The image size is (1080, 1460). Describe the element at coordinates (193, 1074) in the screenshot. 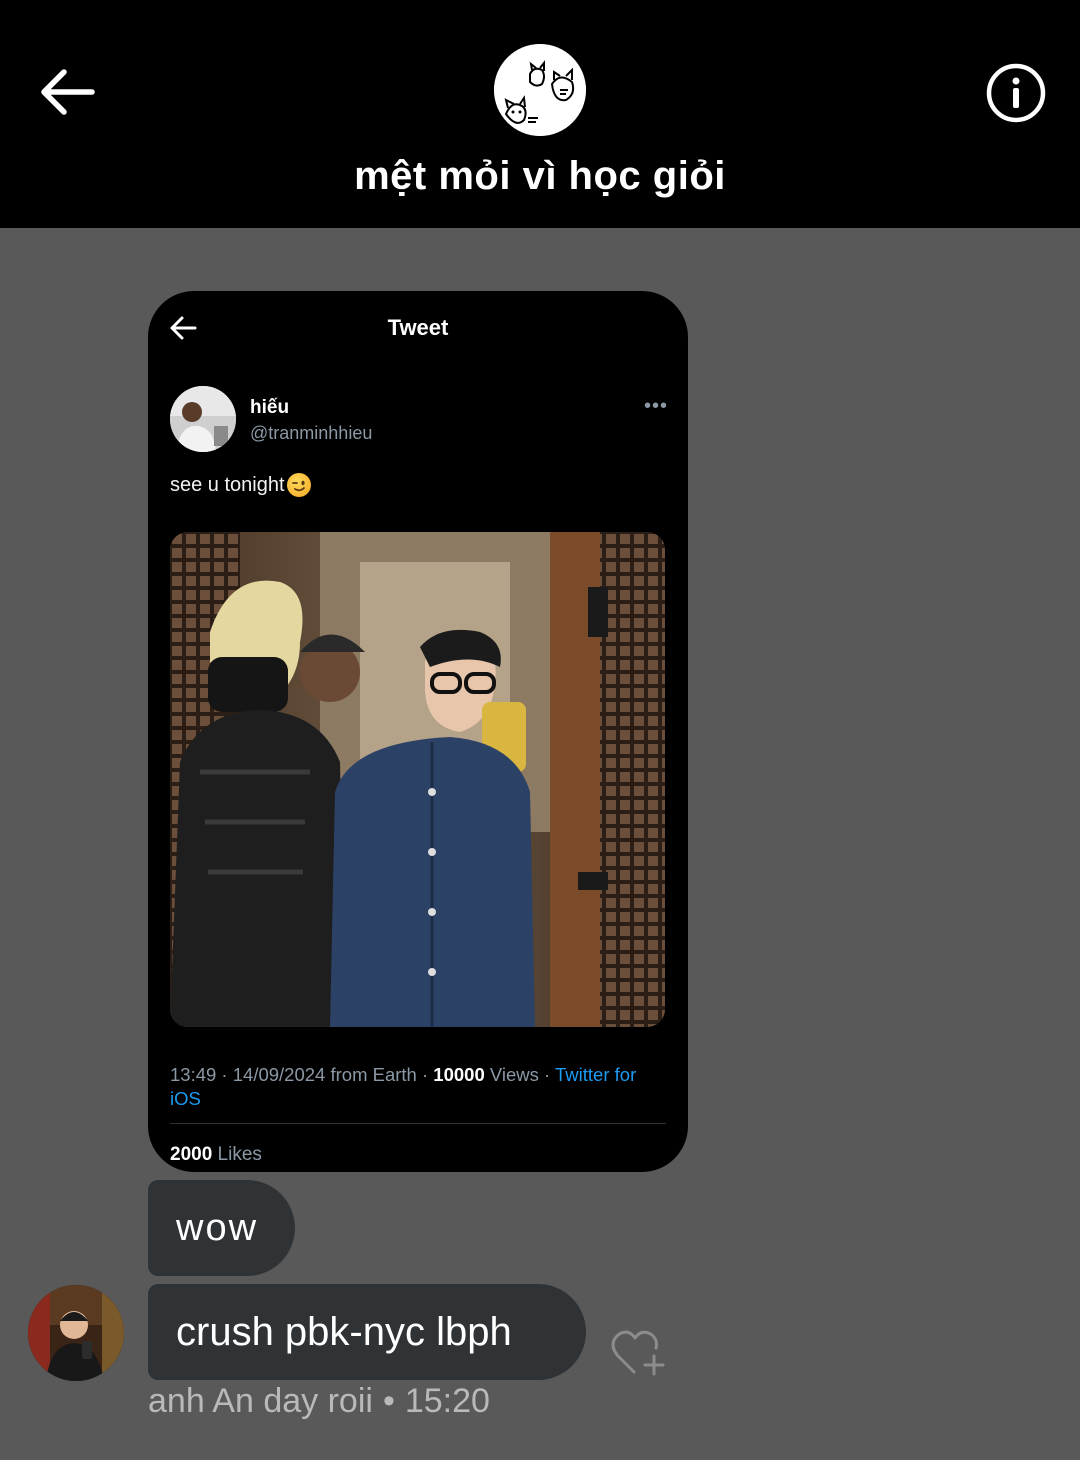

I see `tweet-time: 13:49` at that location.